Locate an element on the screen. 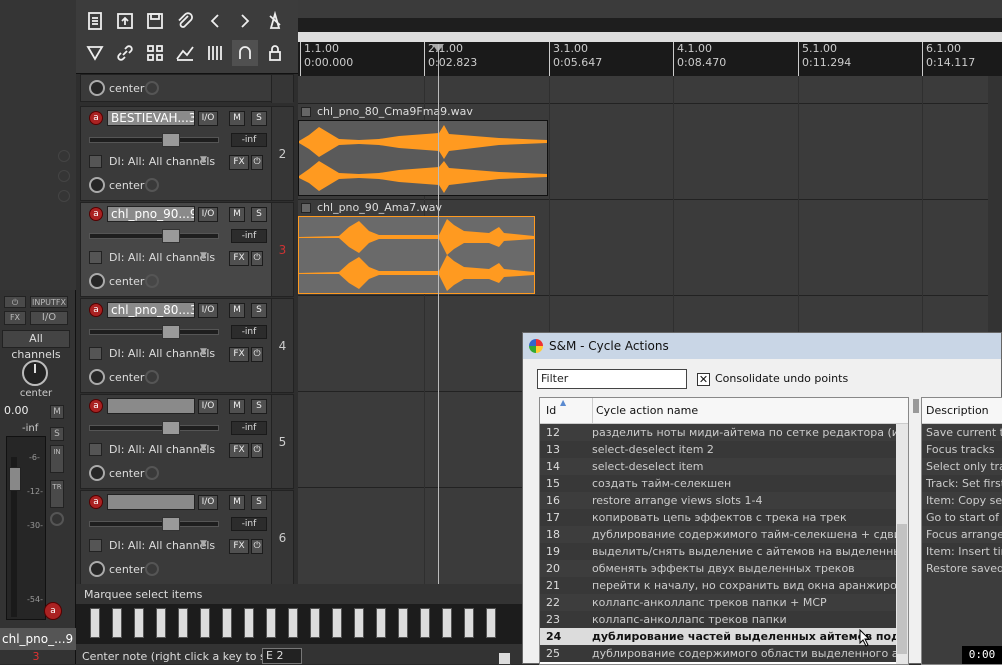 The width and height of the screenshot is (1002, 665). piano-keyboard is located at coordinates (299, 624).